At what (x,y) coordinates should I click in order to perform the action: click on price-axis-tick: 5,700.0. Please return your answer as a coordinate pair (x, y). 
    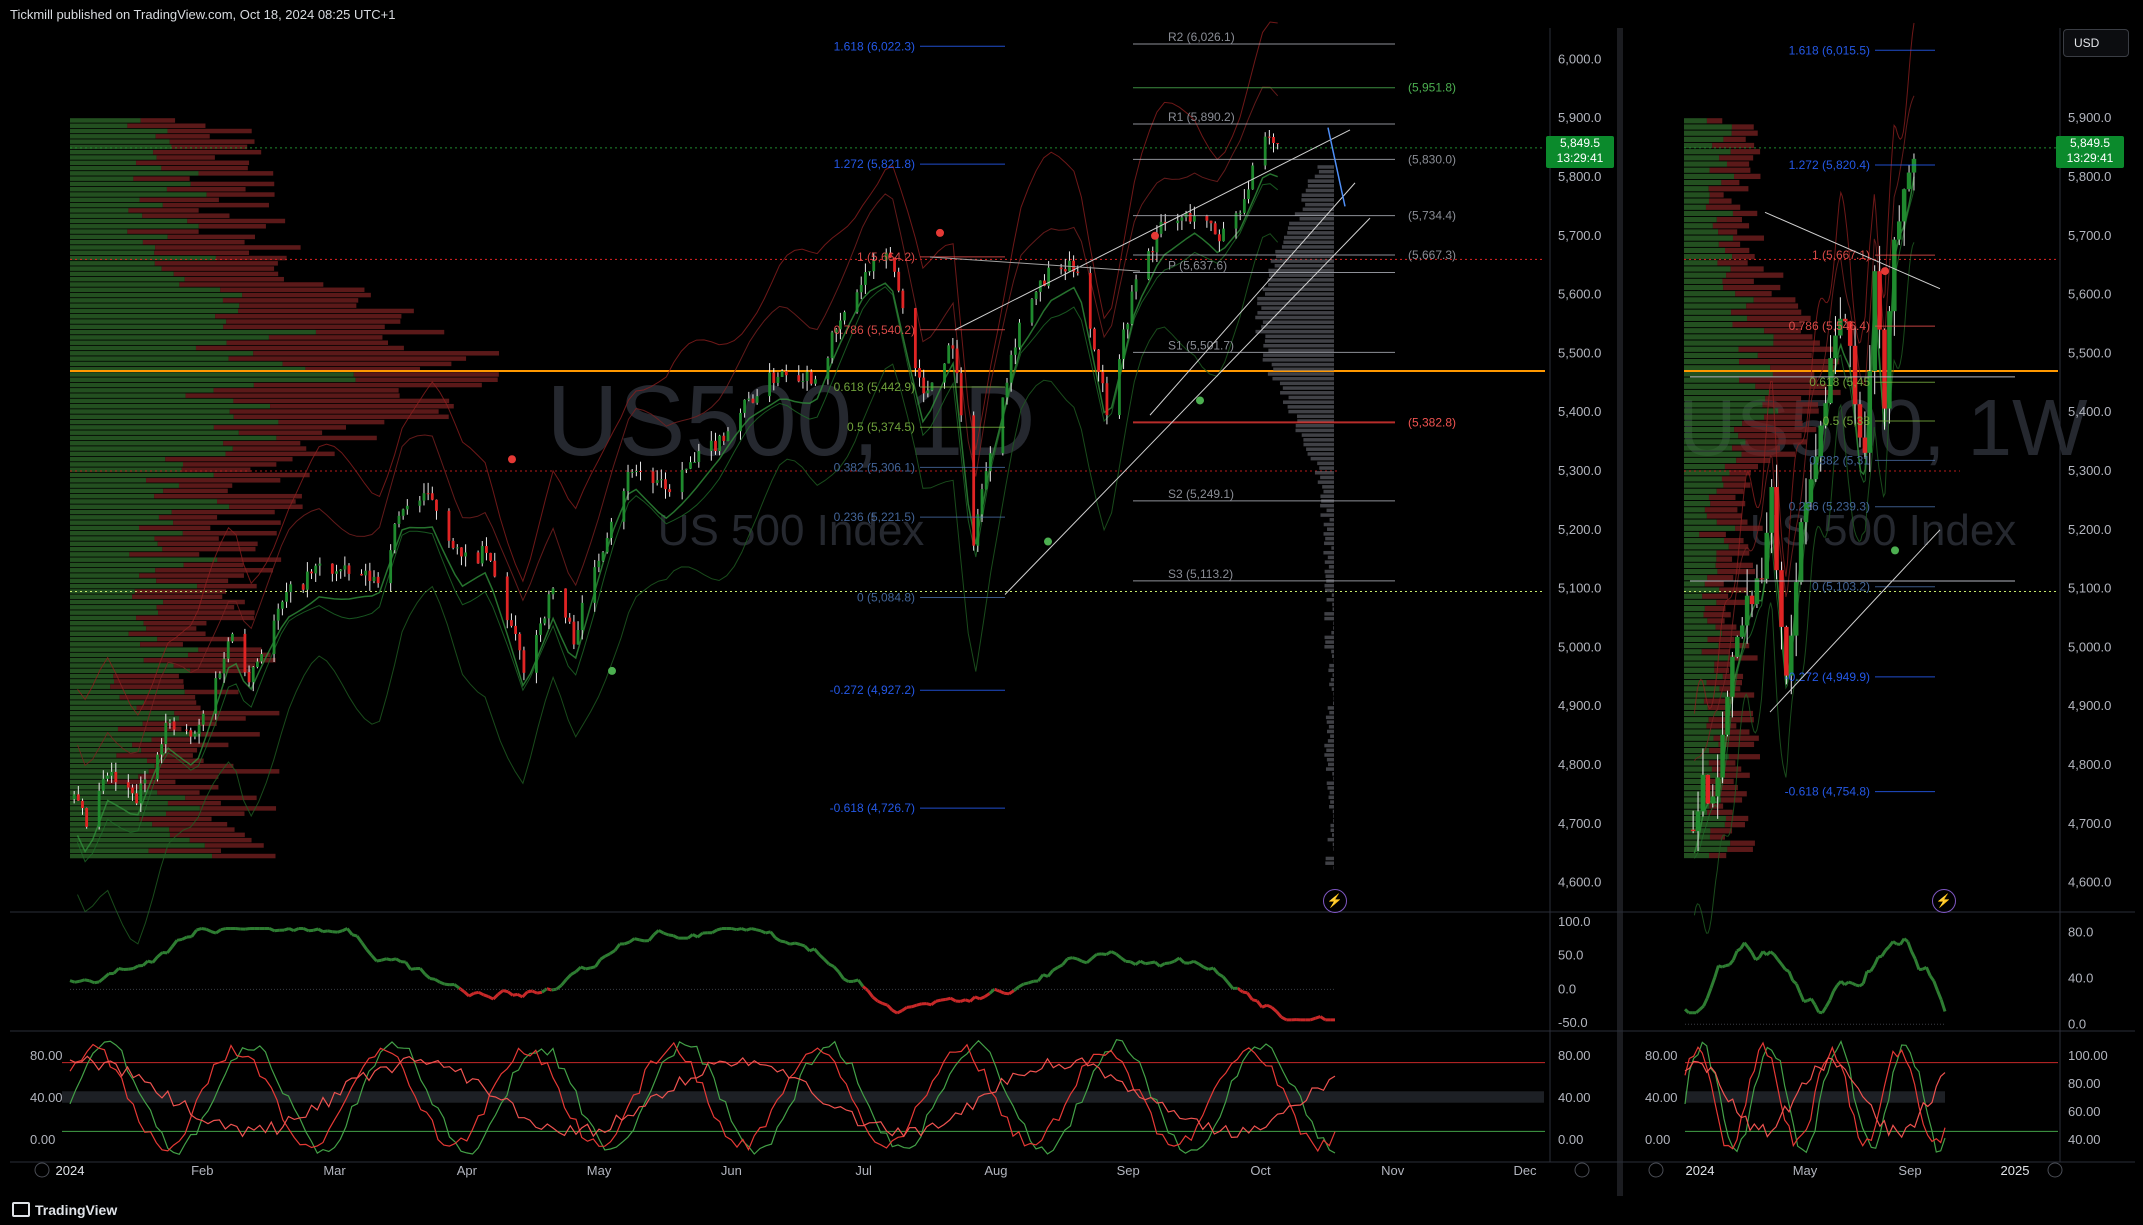
    Looking at the image, I should click on (1579, 235).